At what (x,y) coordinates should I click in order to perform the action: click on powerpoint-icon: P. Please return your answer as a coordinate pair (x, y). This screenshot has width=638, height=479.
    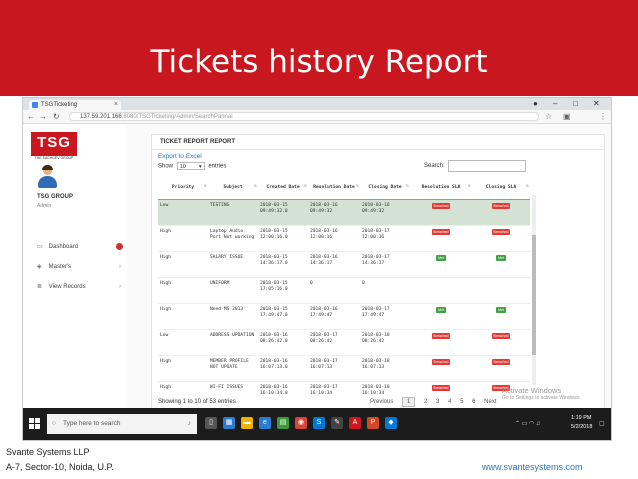
    Looking at the image, I should click on (373, 423).